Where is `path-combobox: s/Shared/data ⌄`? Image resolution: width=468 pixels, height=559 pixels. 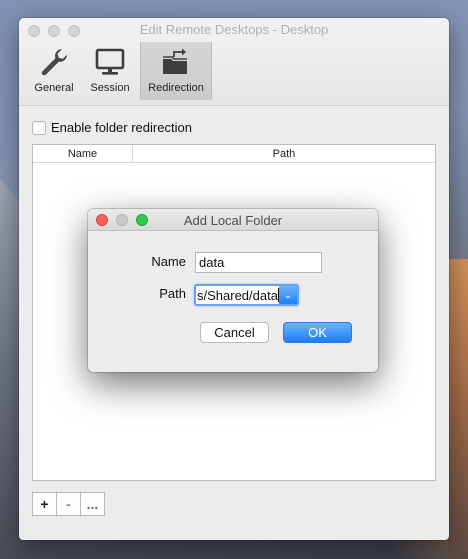
path-combobox: s/Shared/data ⌄ is located at coordinates (246, 295).